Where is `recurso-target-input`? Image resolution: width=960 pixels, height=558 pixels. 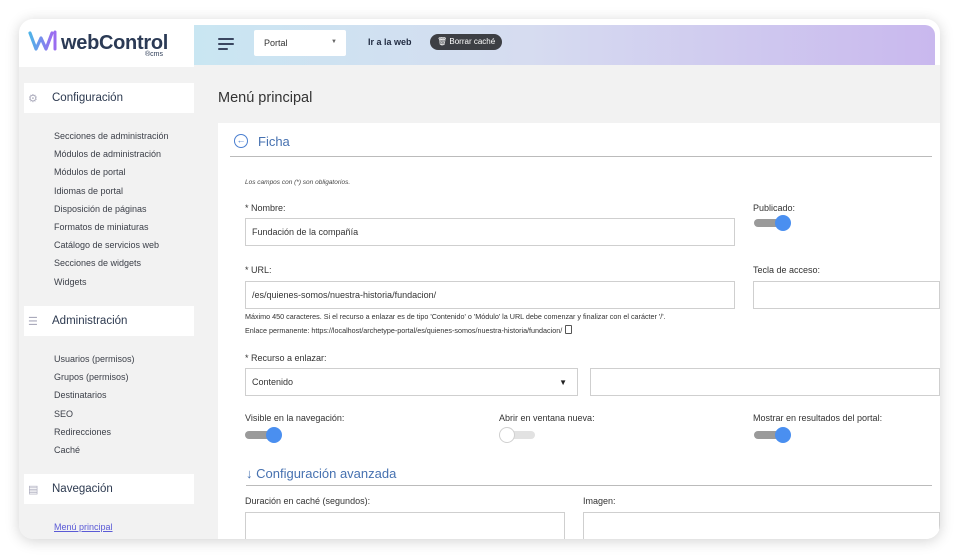
recurso-target-input is located at coordinates (765, 382).